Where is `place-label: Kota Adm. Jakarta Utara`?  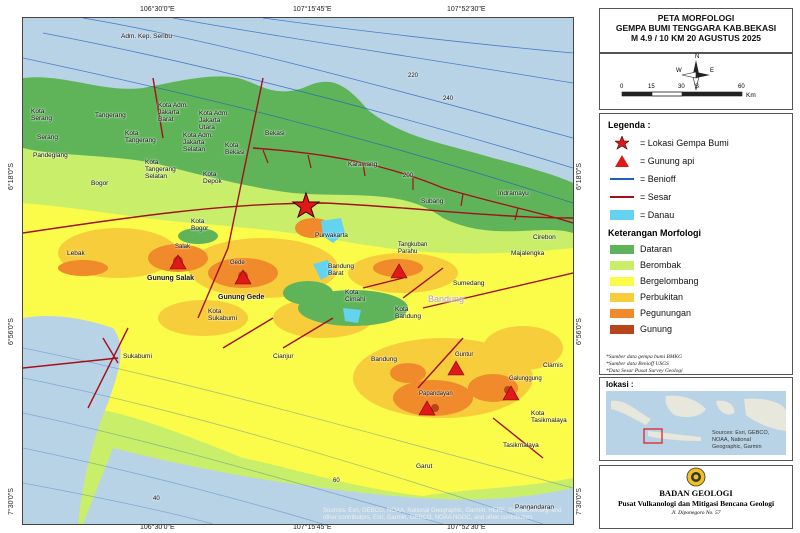 place-label: Kota Adm. Jakarta Utara is located at coordinates (214, 120).